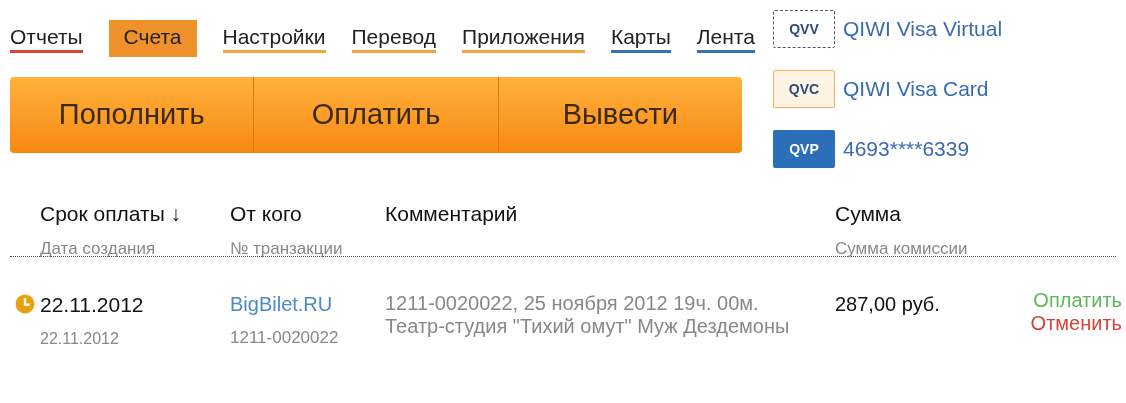 This screenshot has width=1126, height=403. I want to click on column-header: Комментарий, so click(451, 214).